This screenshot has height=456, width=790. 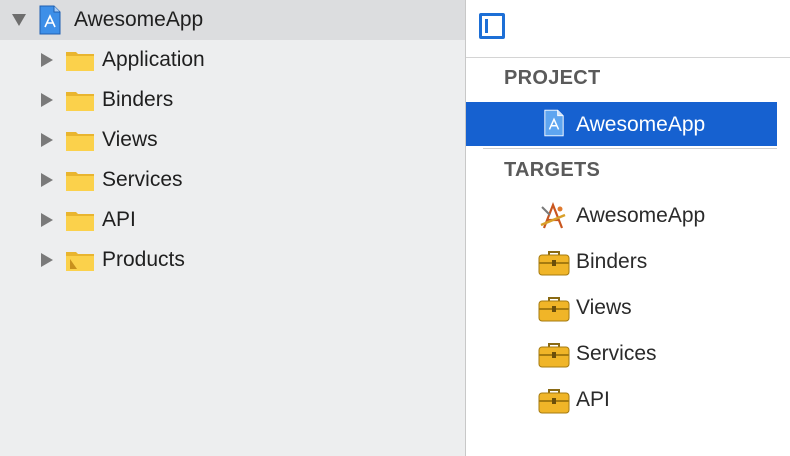 I want to click on navigator-group-label: Application, so click(x=153, y=59).